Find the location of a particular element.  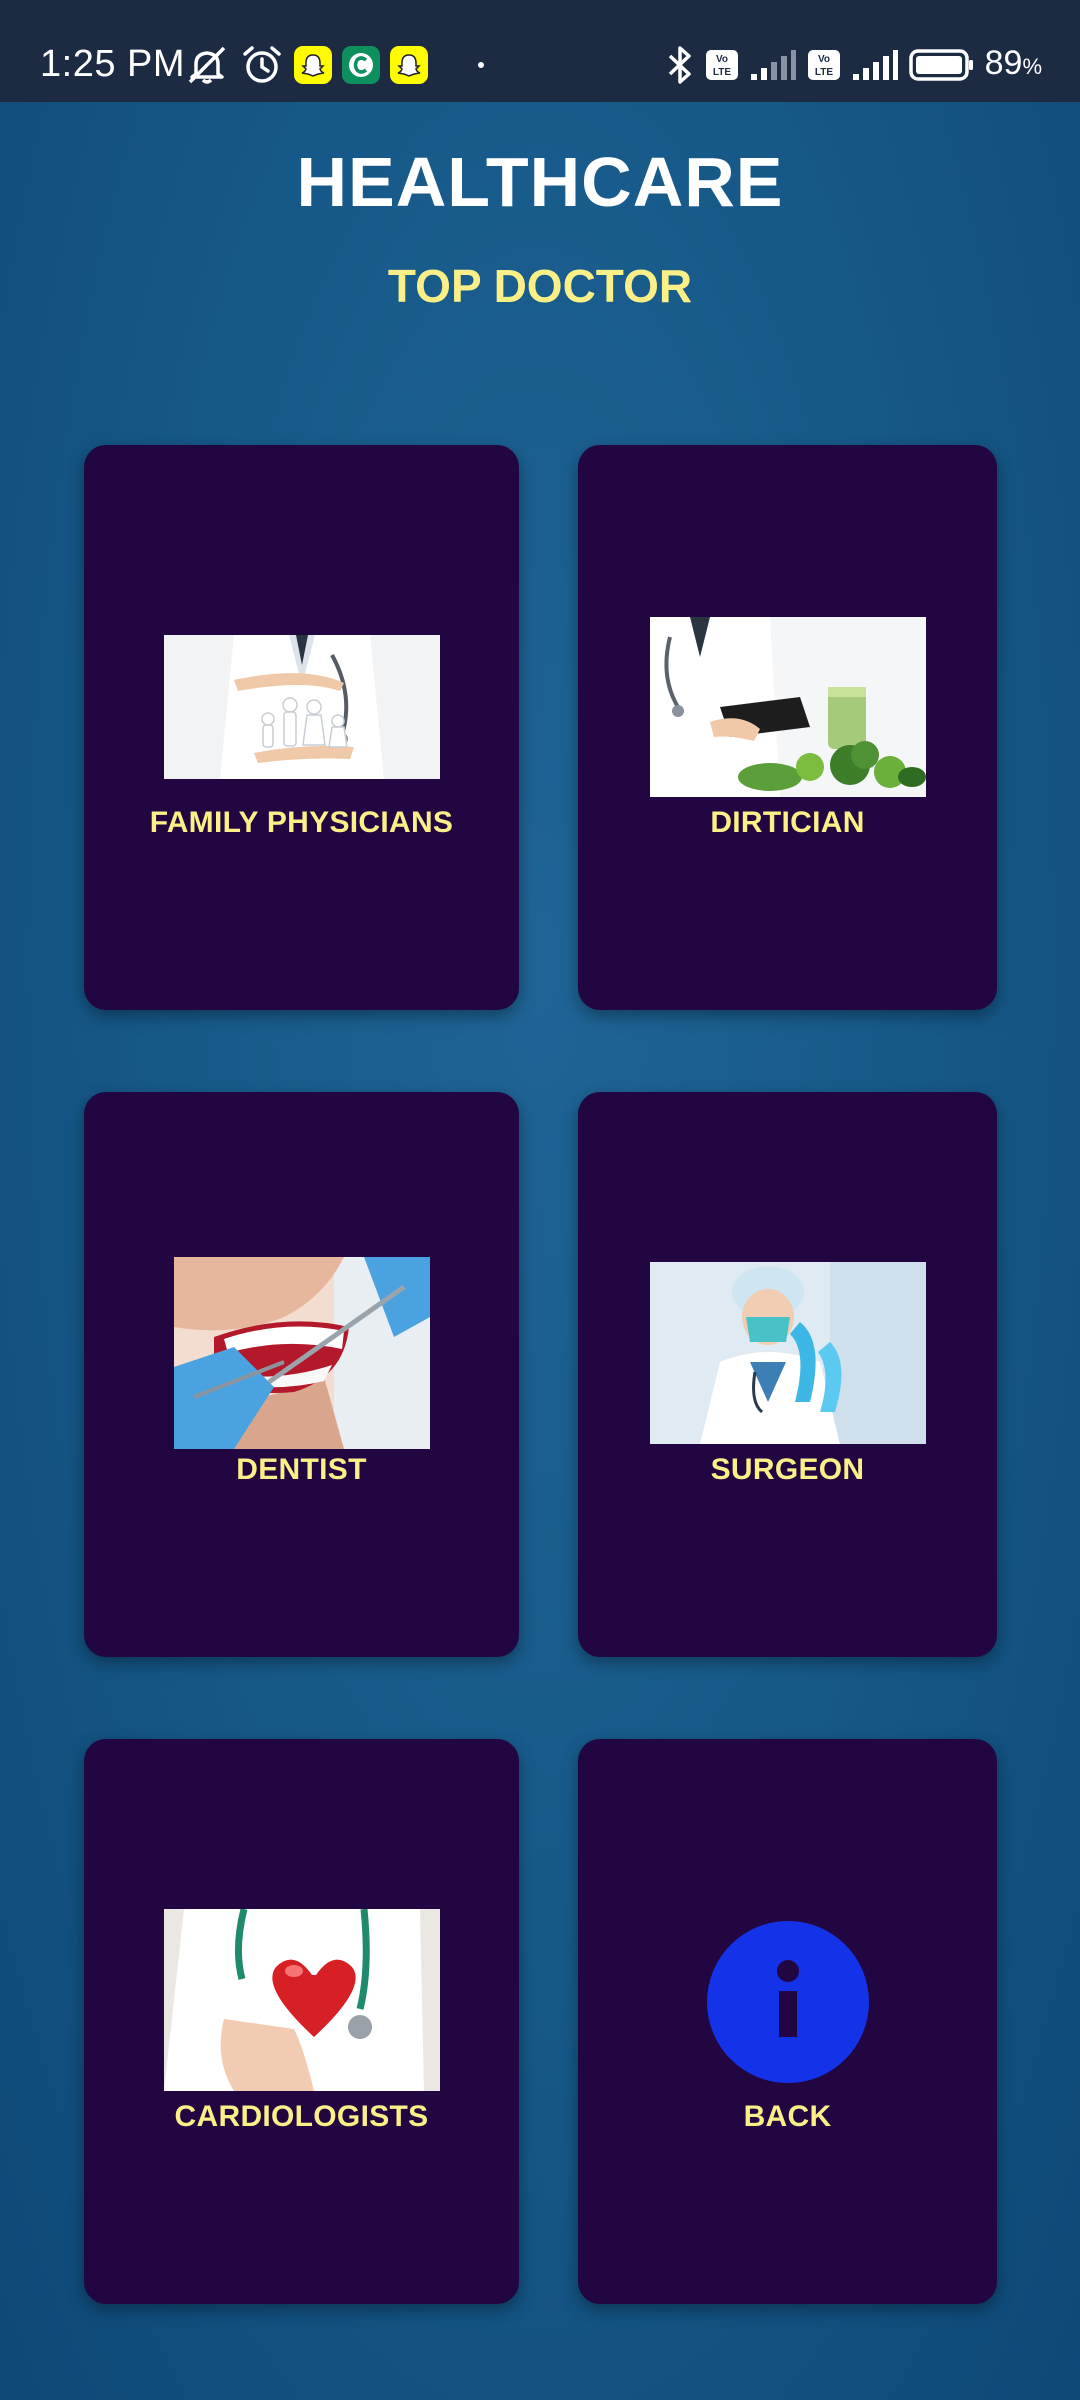

surgeon-image is located at coordinates (788, 1353).